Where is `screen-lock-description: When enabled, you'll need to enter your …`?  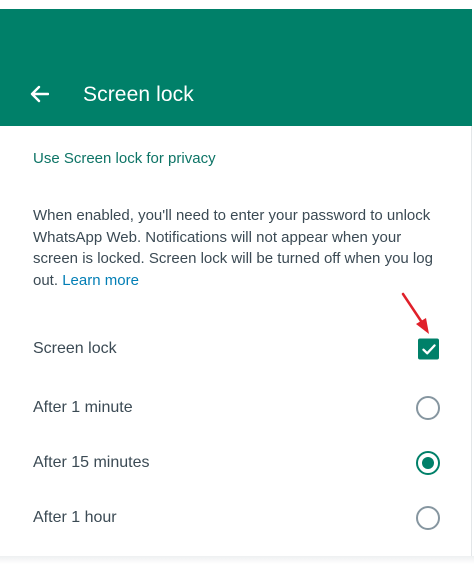 screen-lock-description: When enabled, you'll need to enter your … is located at coordinates (233, 248).